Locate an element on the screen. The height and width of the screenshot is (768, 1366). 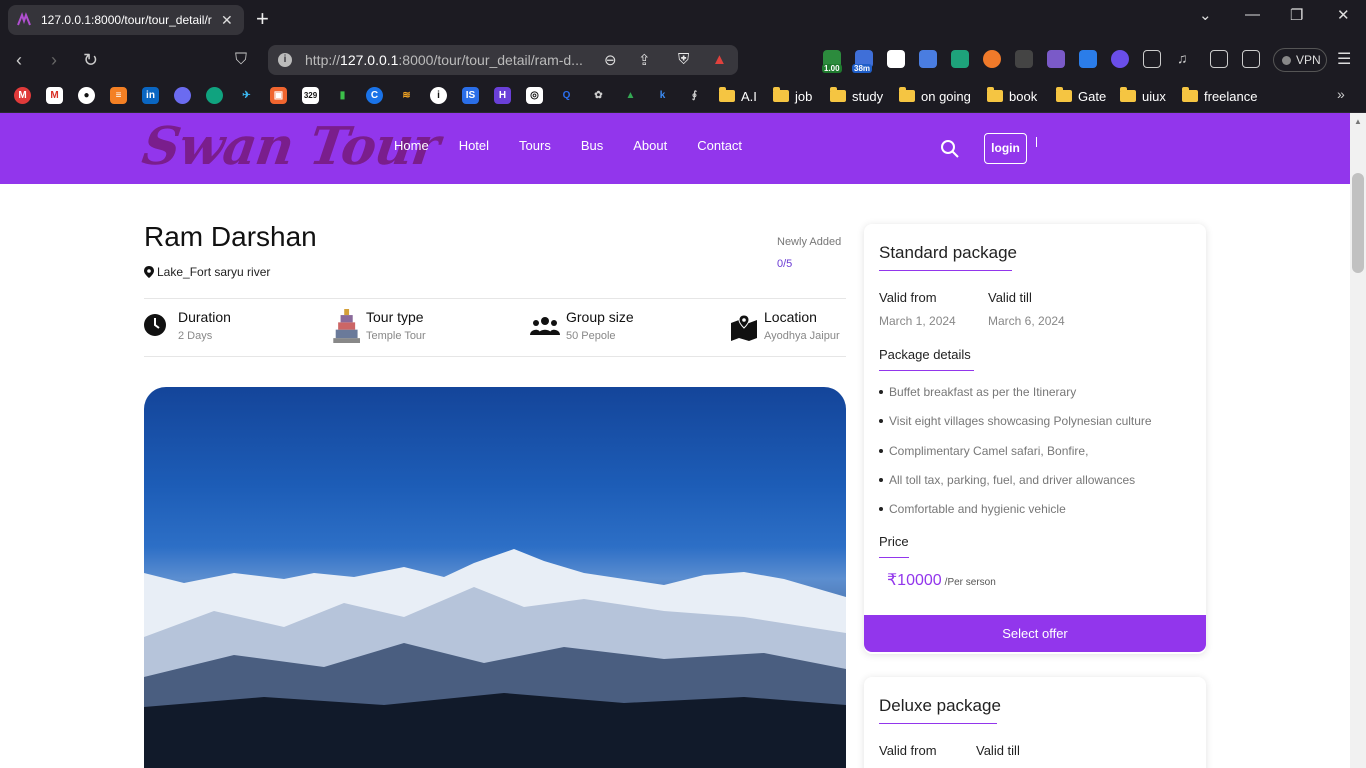
bookmark-icon: ✈ is located at coordinates (246, 95).